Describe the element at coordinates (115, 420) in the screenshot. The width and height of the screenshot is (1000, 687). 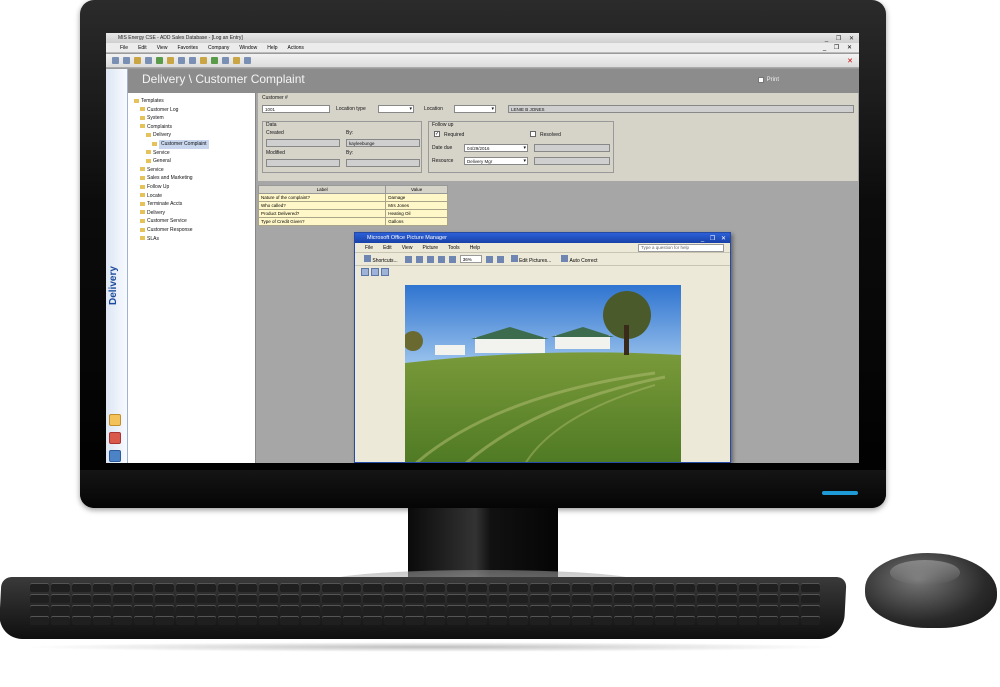
I see `contacts-icon` at that location.